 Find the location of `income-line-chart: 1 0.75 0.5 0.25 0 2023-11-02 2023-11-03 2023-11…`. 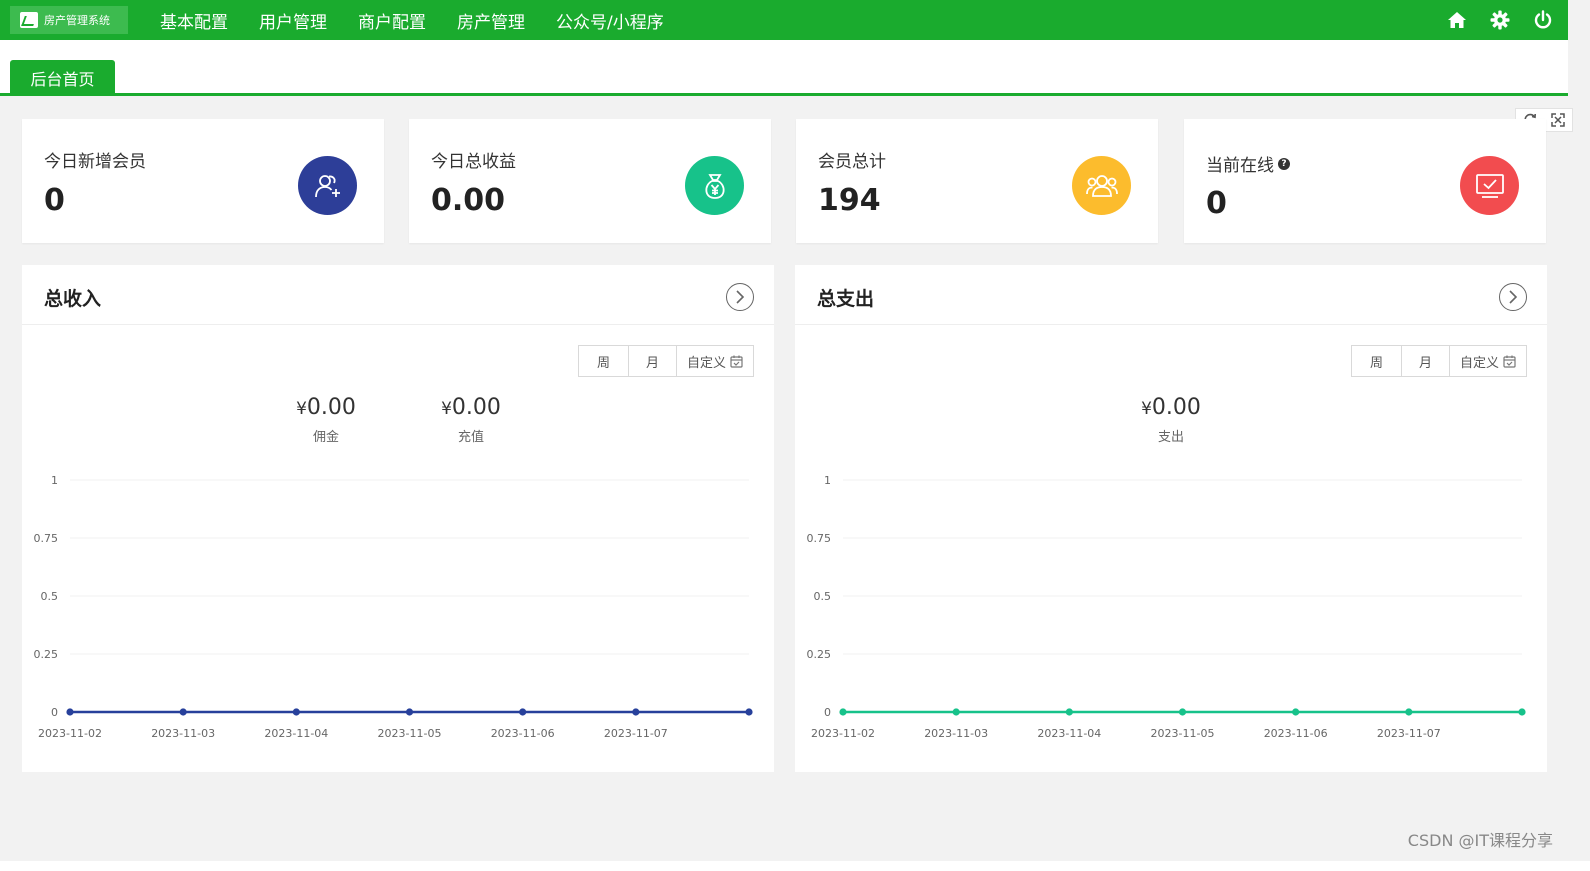

income-line-chart: 1 0.75 0.5 0.25 0 2023-11-02 2023-11-03 2023-11… is located at coordinates (393, 607).